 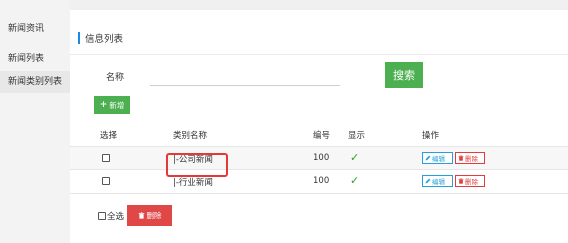 What do you see at coordinates (103, 105) in the screenshot?
I see `plus-icon: +` at bounding box center [103, 105].